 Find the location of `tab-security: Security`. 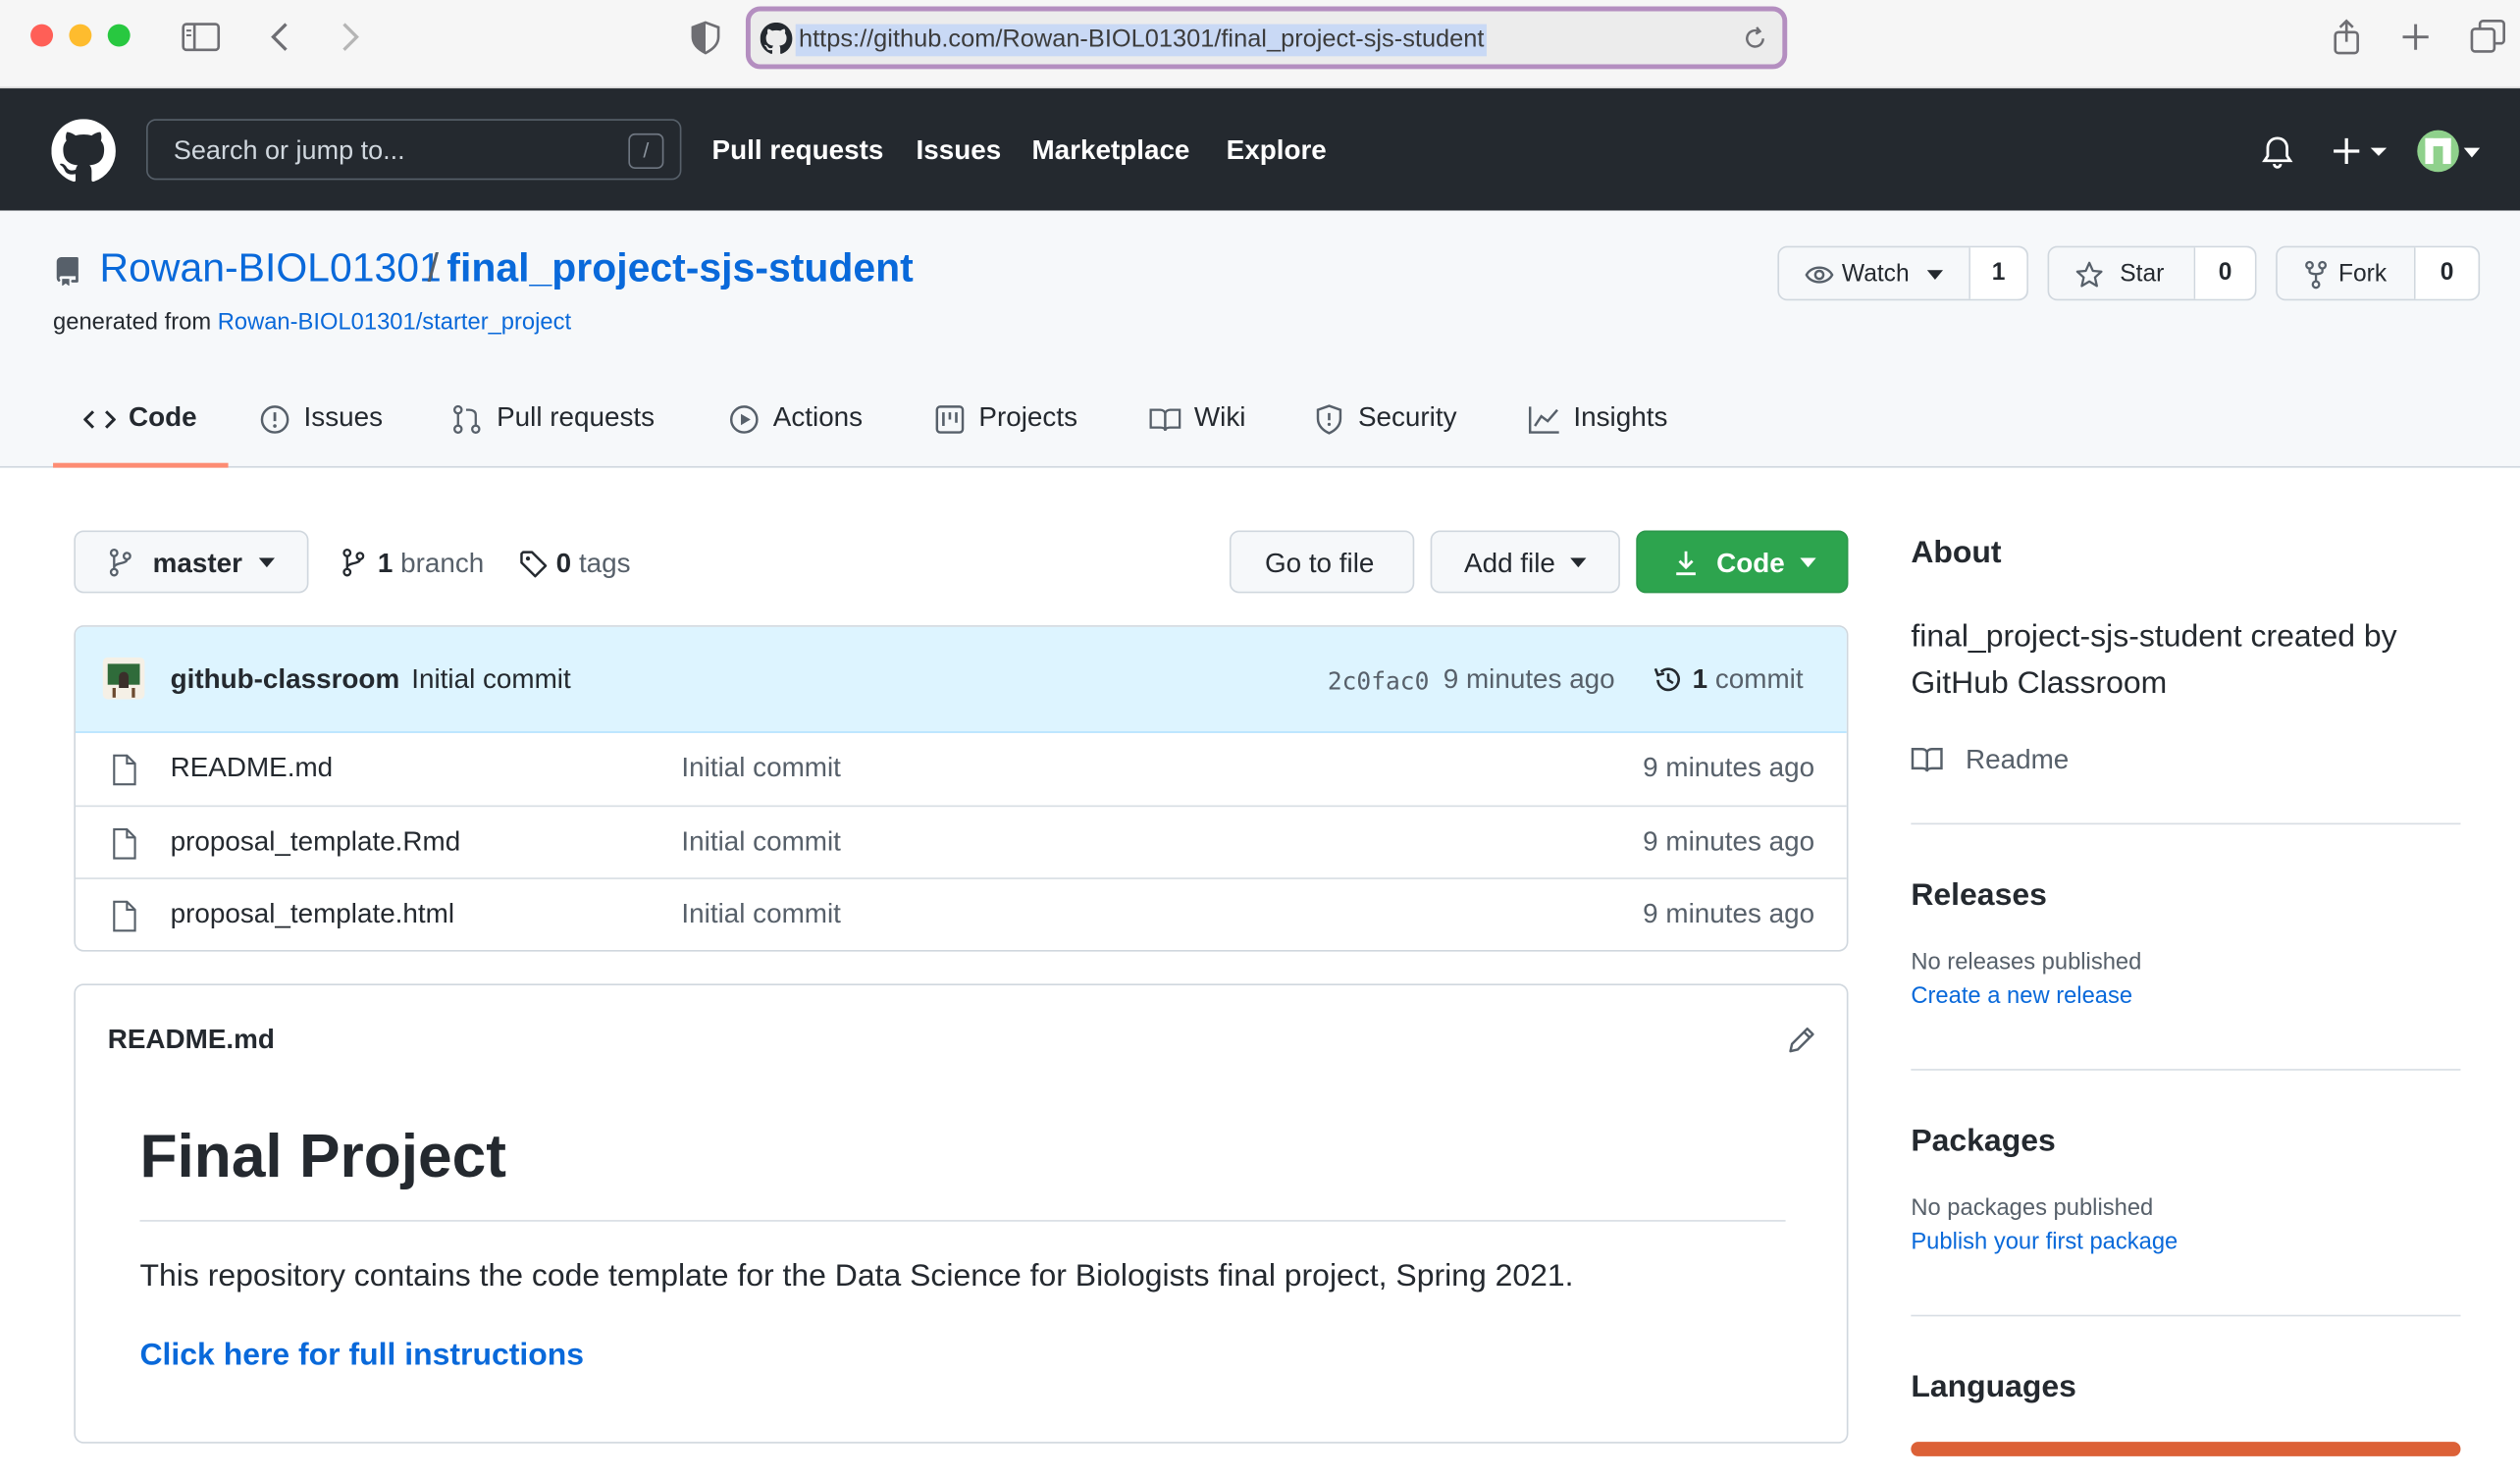

tab-security: Security is located at coordinates (1385, 418).